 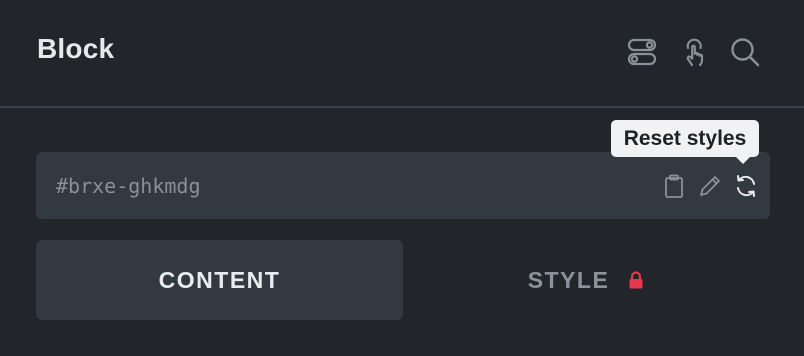 I want to click on tab-content: CONTENT, so click(x=219, y=280).